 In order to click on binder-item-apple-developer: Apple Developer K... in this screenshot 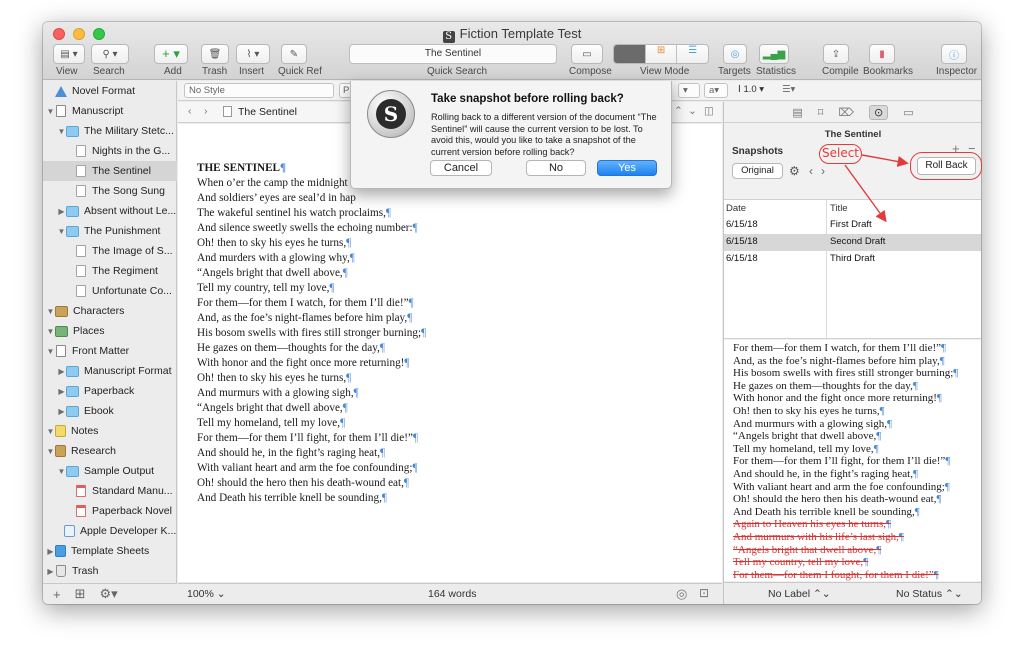, I will do `click(110, 531)`.